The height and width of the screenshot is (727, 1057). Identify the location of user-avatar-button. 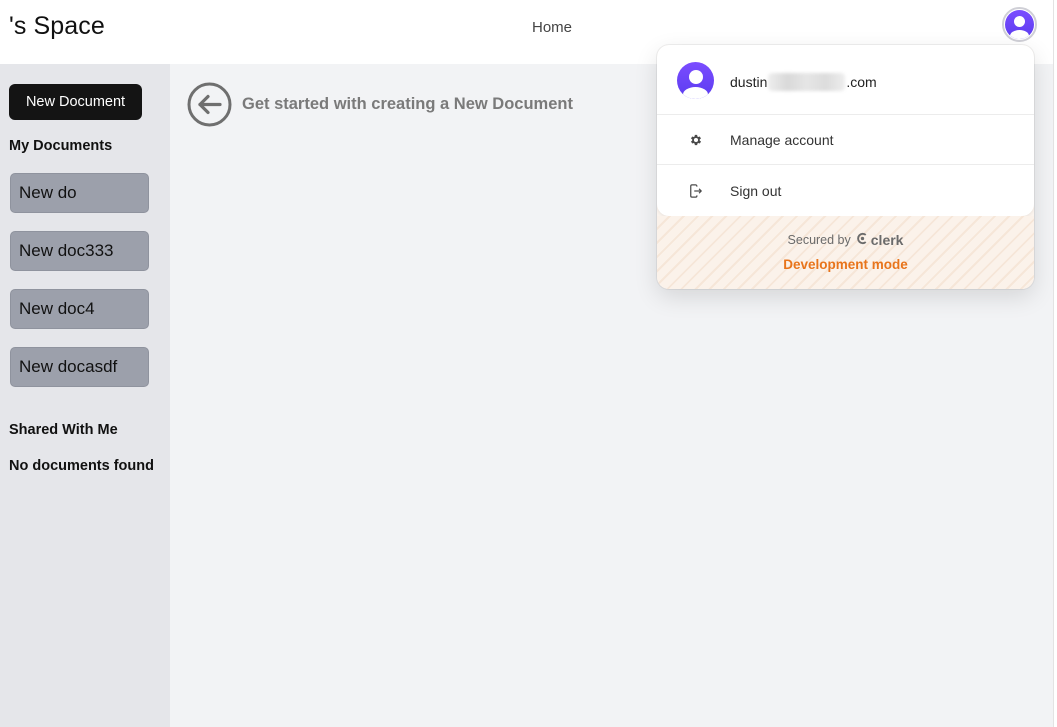
(1019, 24).